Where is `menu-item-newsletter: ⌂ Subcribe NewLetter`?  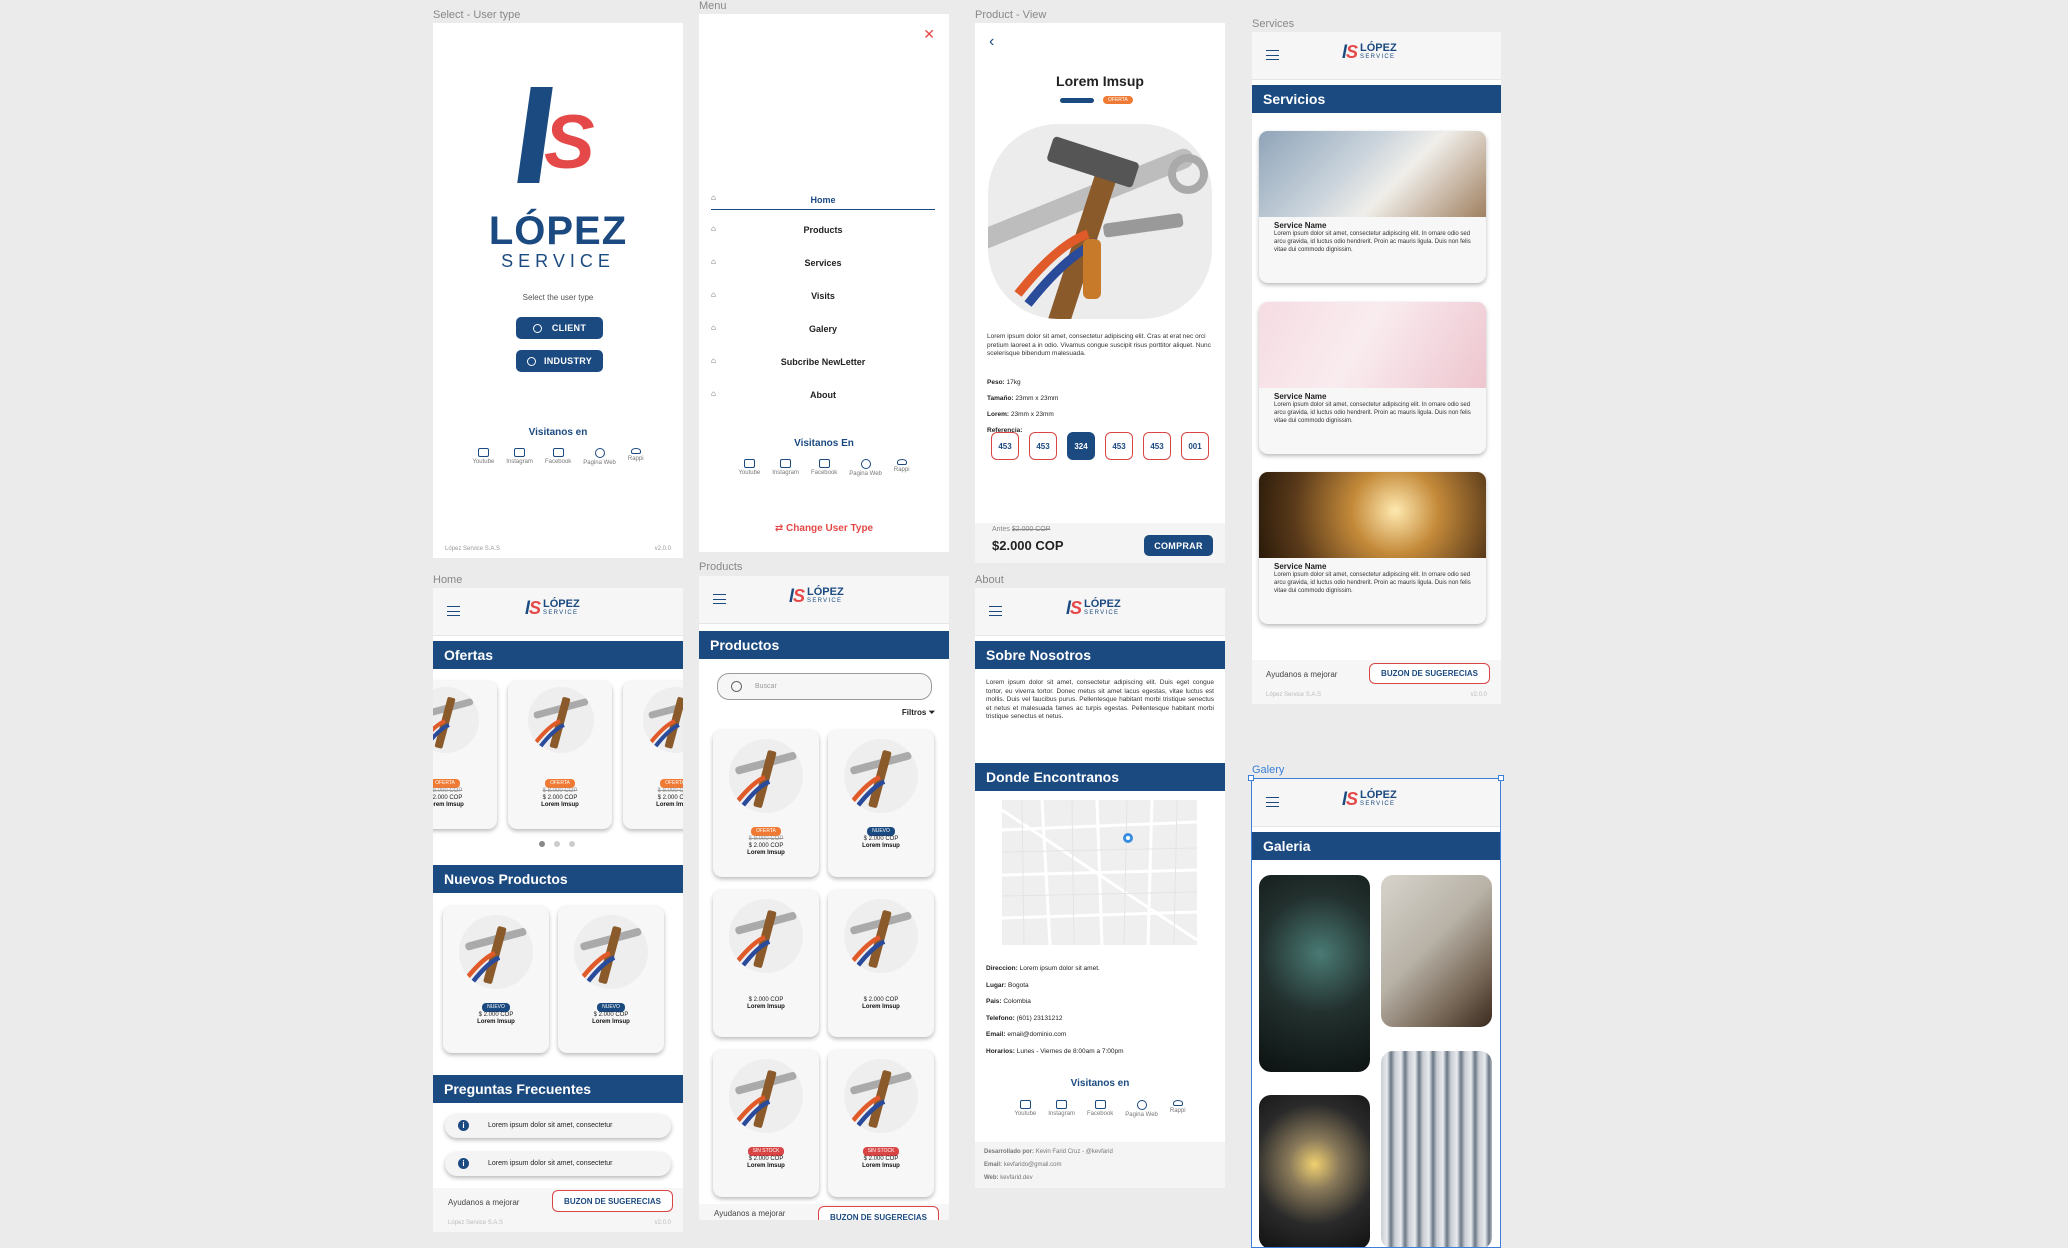
menu-item-newsletter: ⌂ Subcribe NewLetter is located at coordinates (823, 358).